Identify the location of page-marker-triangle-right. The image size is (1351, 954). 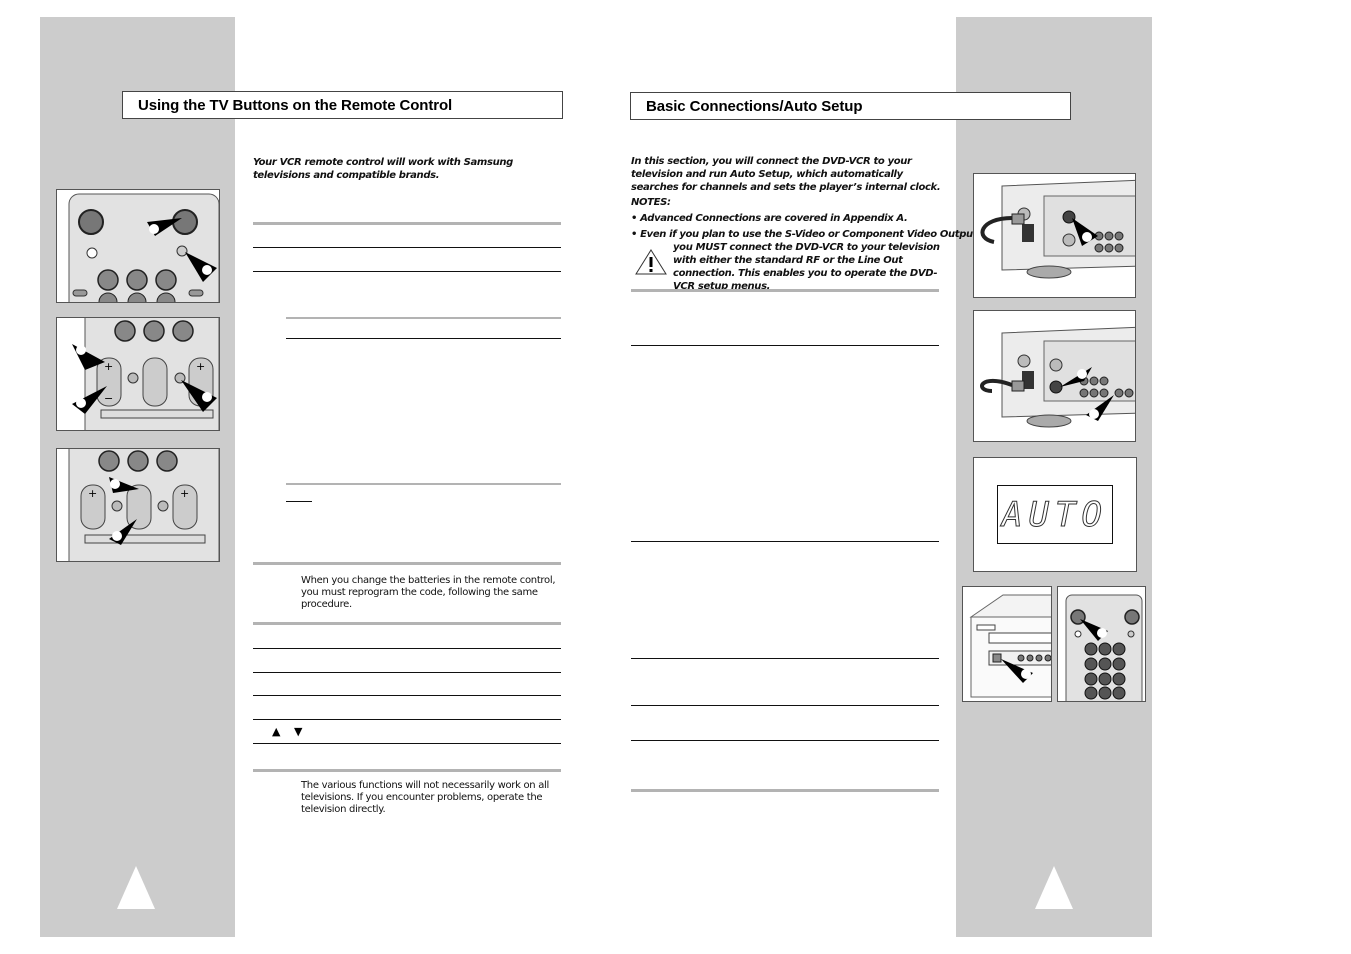
(1054, 887).